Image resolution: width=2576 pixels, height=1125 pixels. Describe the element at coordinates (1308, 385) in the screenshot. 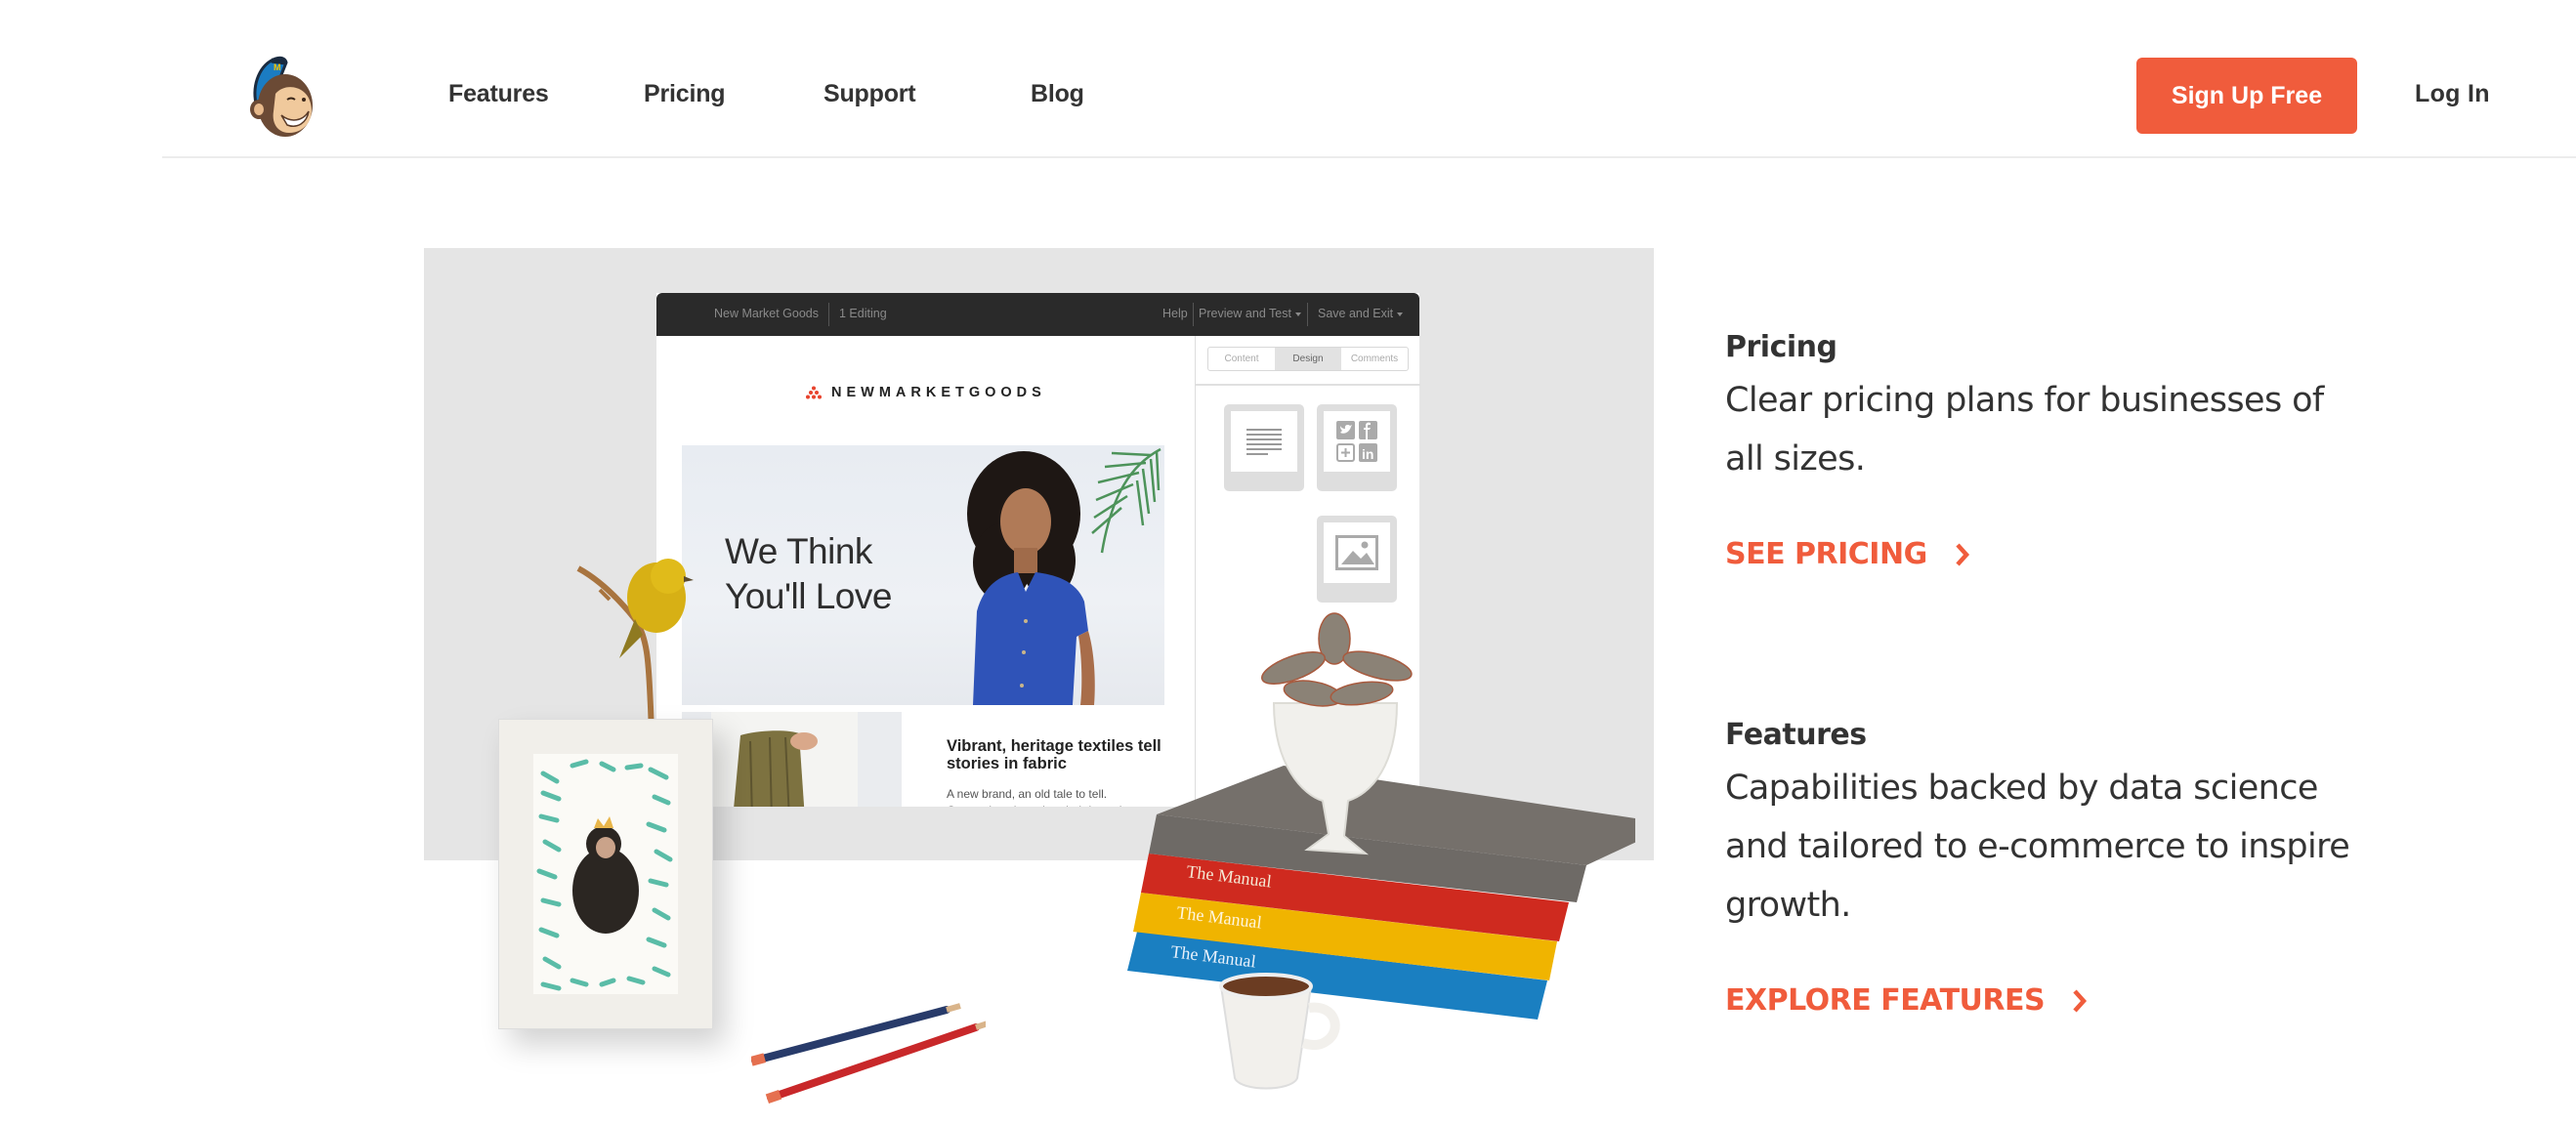

I see `sidebar-divider` at that location.